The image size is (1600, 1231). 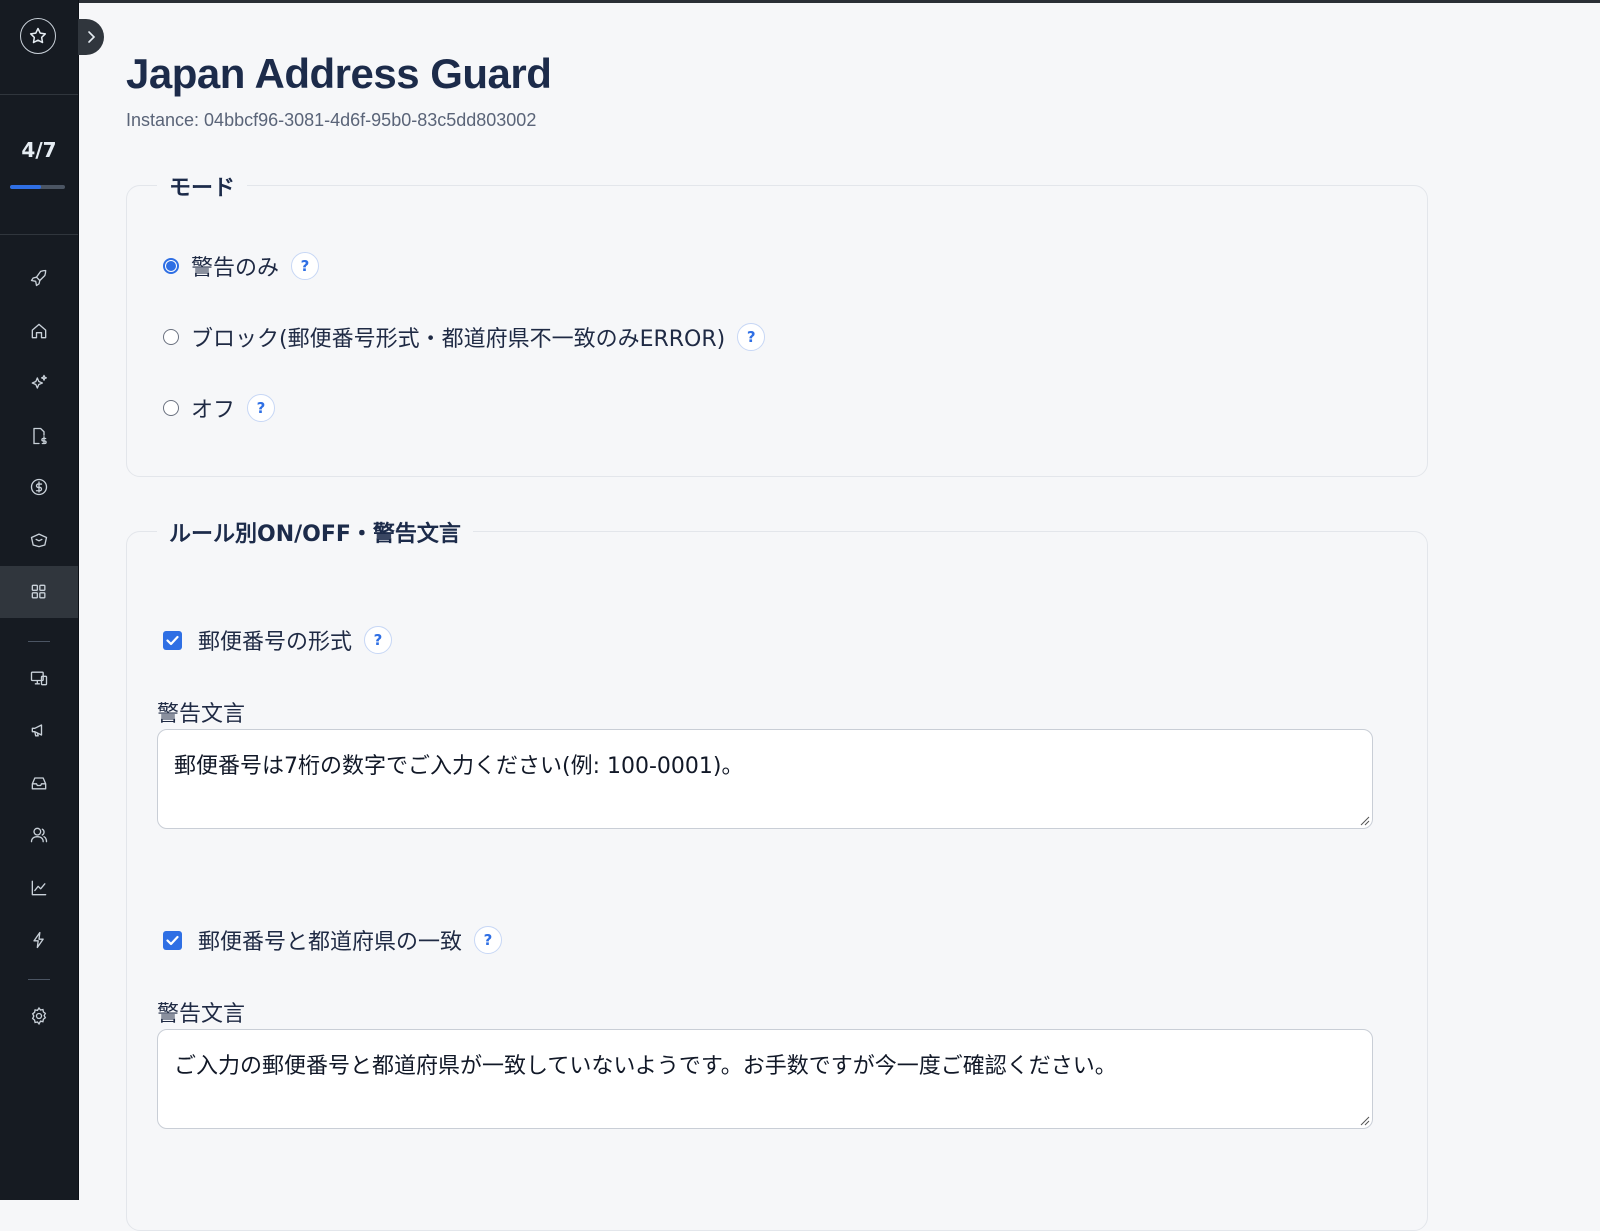 What do you see at coordinates (39, 888) in the screenshot?
I see `nav-chart-line-icon` at bounding box center [39, 888].